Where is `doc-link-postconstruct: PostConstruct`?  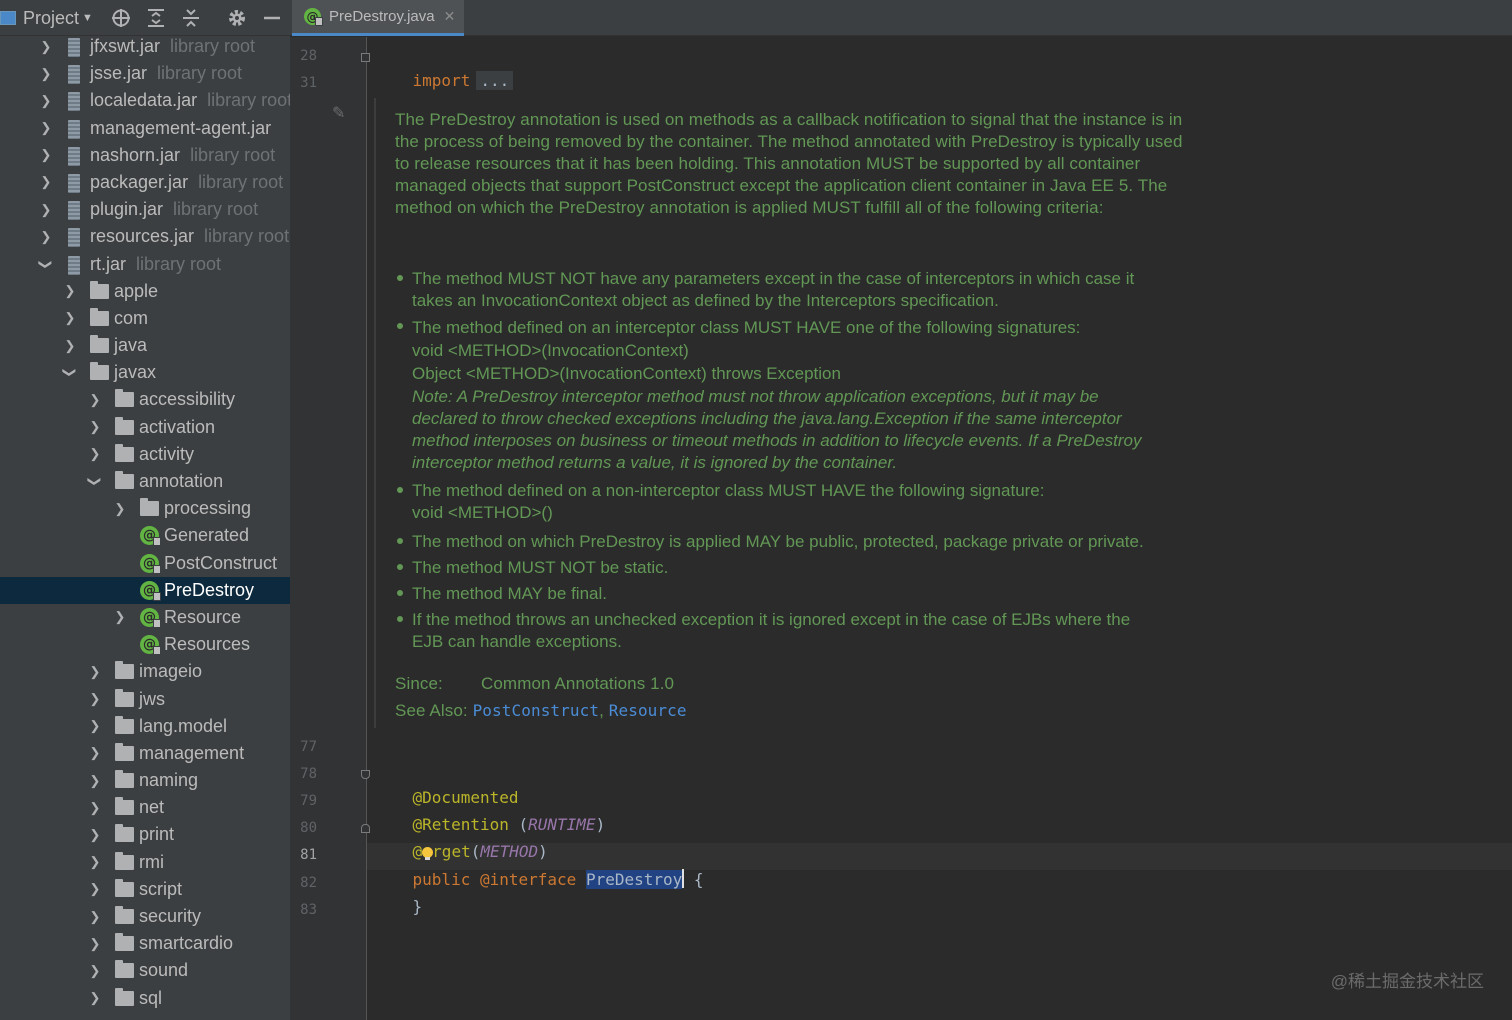
doc-link-postconstruct: PostConstruct is located at coordinates (536, 710).